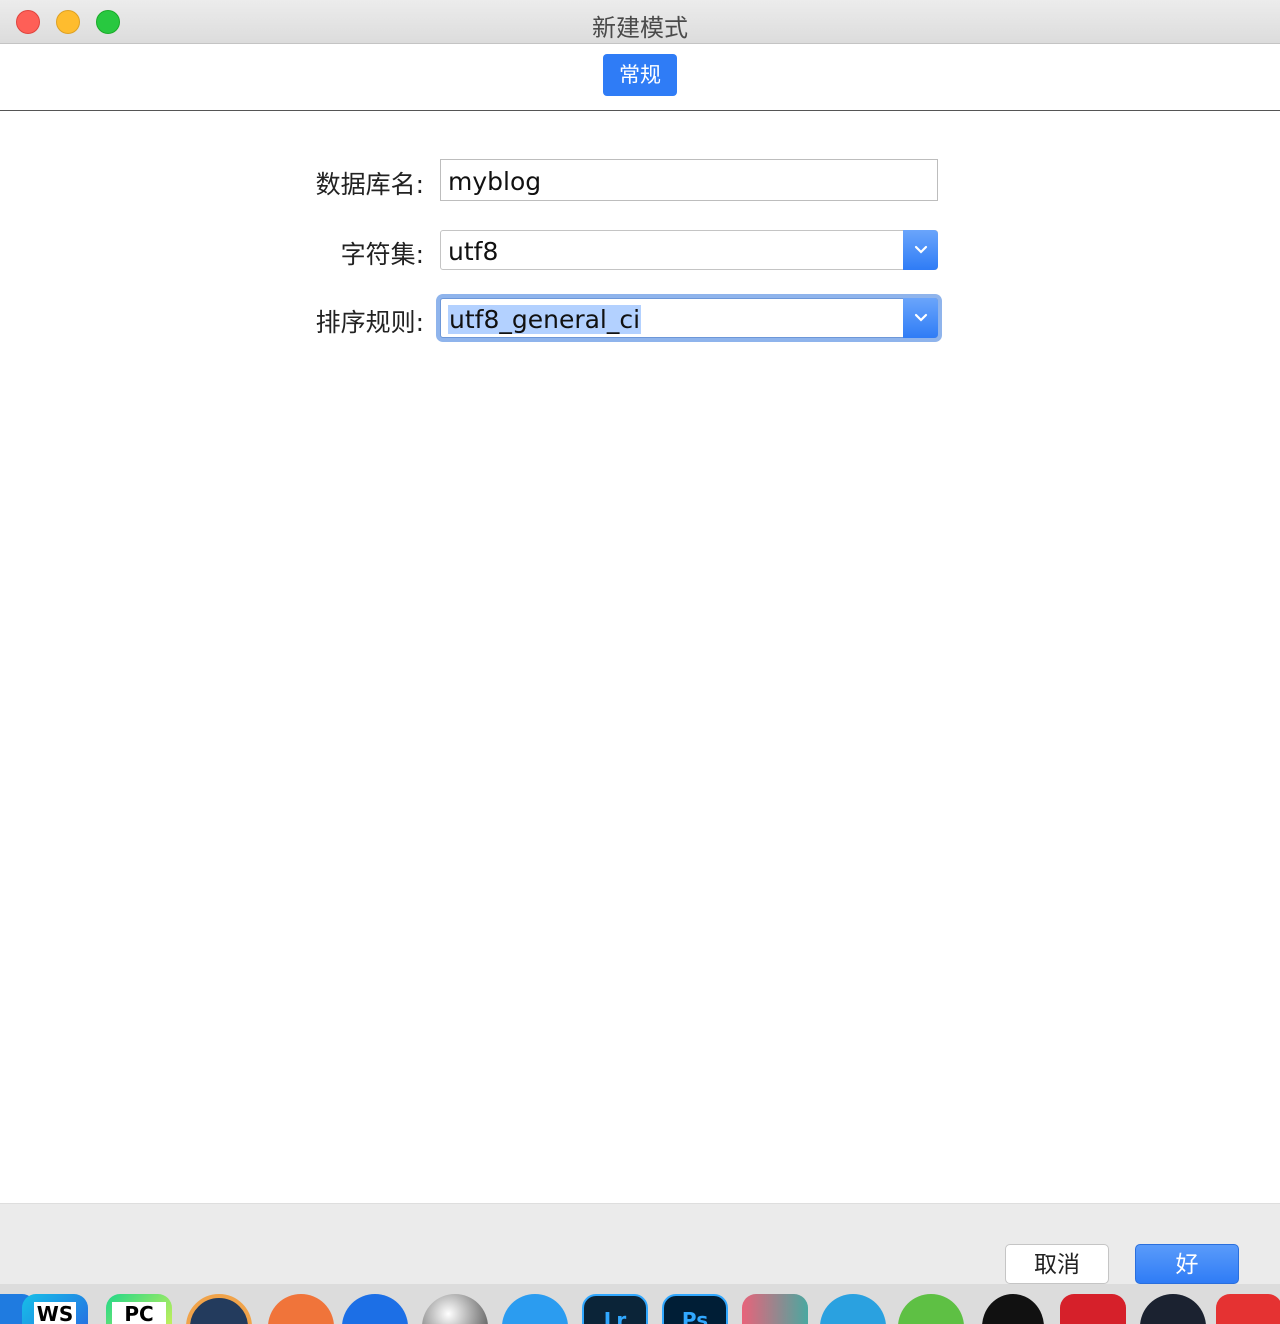  I want to click on webstorm-label: WS, so click(55, 1313).